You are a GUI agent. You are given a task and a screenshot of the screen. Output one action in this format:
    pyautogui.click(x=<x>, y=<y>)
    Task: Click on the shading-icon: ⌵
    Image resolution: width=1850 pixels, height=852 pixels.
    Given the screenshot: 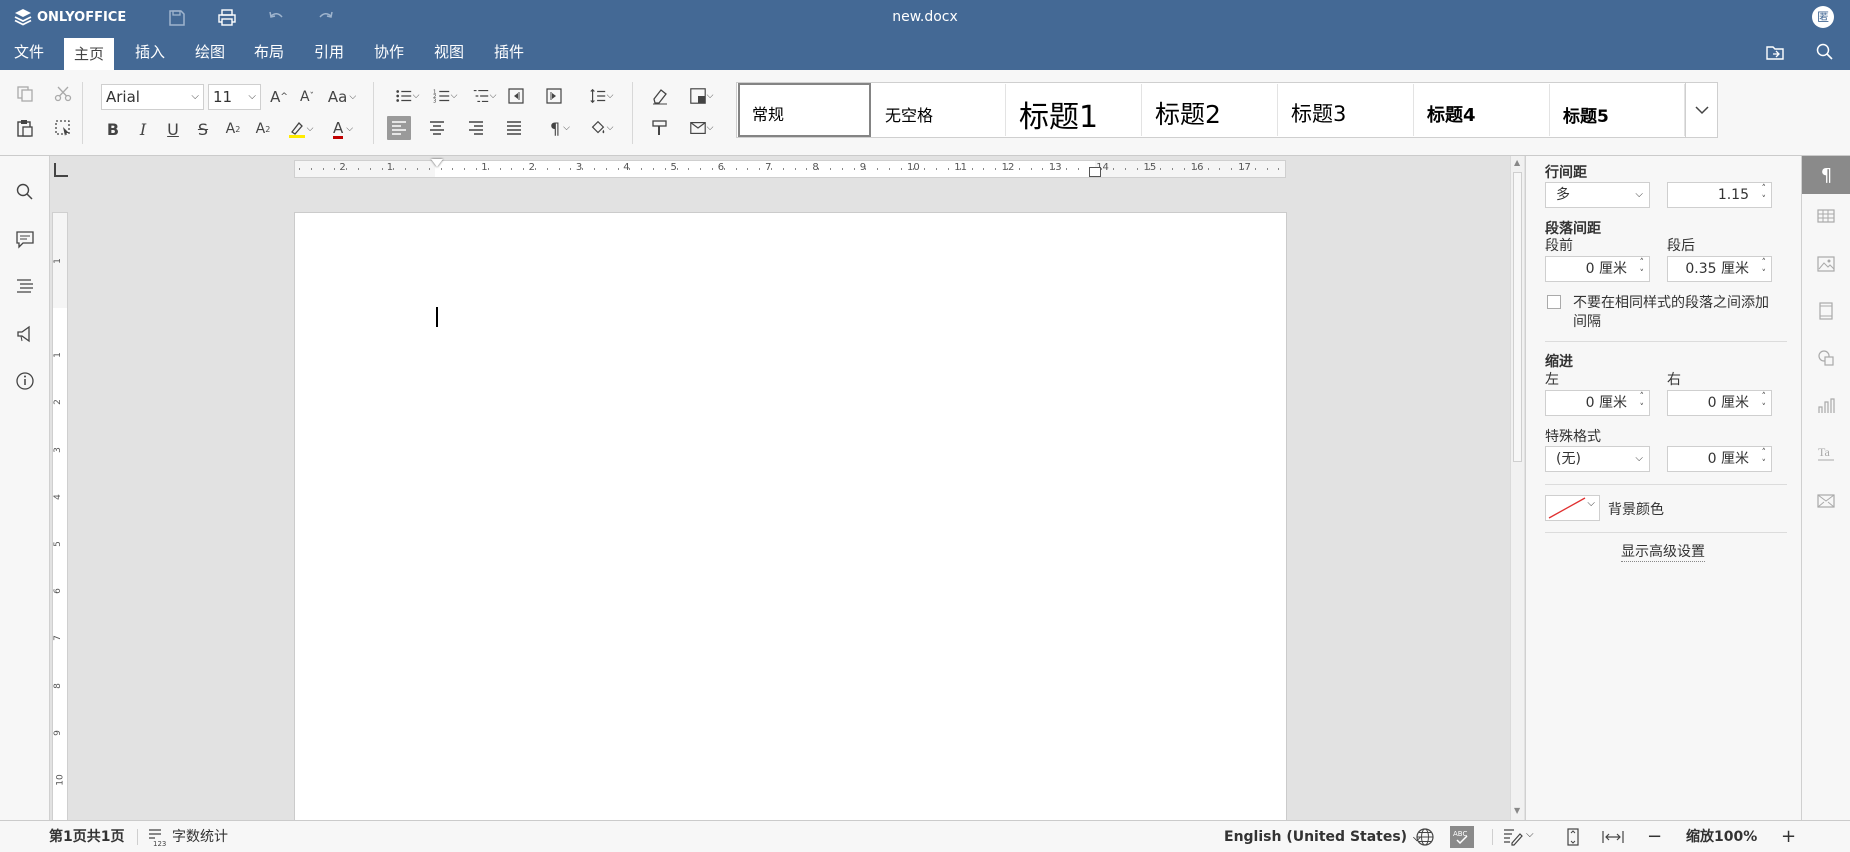 What is the action you would take?
    pyautogui.click(x=601, y=128)
    